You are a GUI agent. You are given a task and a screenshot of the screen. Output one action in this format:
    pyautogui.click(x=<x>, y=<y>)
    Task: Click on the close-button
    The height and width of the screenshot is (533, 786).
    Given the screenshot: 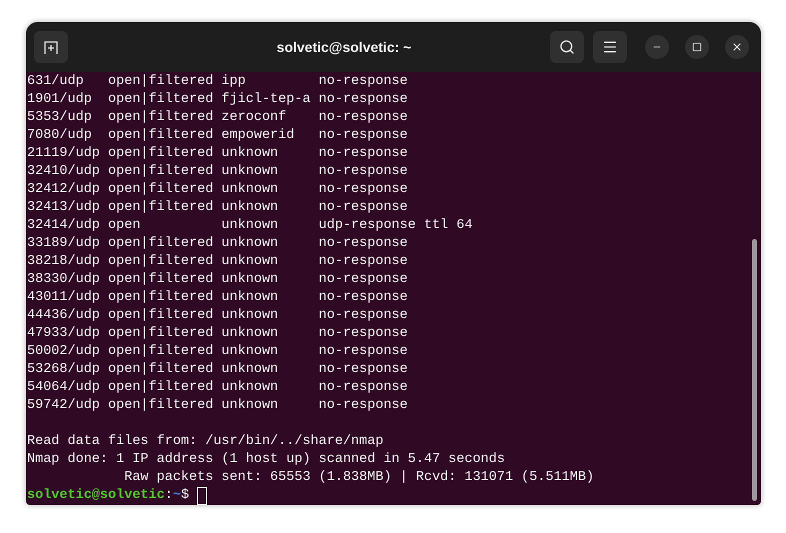 What is the action you would take?
    pyautogui.click(x=737, y=47)
    